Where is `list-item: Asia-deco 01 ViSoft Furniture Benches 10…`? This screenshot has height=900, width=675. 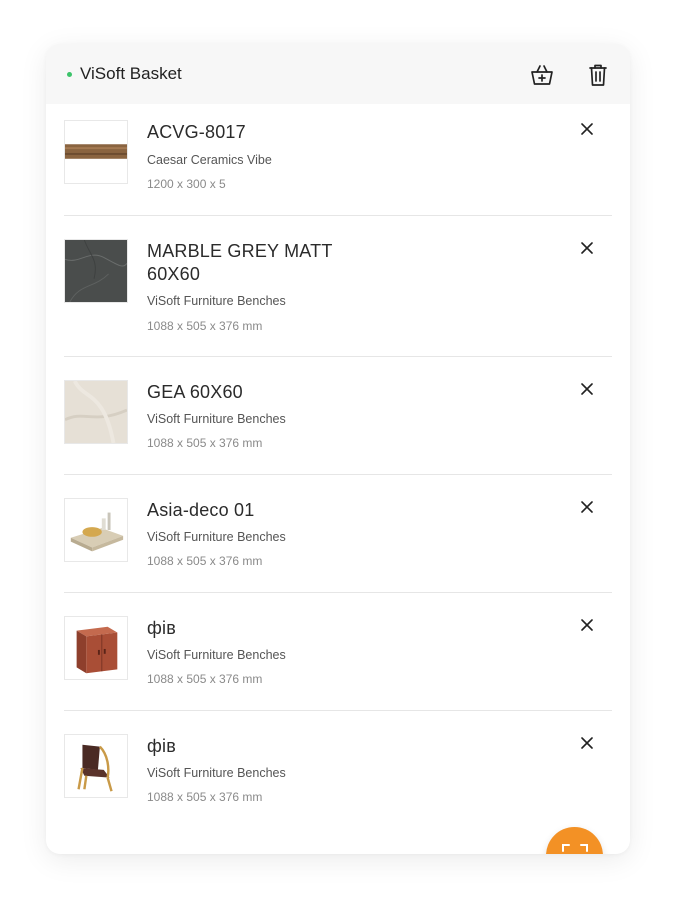
list-item: Asia-deco 01 ViSoft Furniture Benches 10… is located at coordinates (338, 534).